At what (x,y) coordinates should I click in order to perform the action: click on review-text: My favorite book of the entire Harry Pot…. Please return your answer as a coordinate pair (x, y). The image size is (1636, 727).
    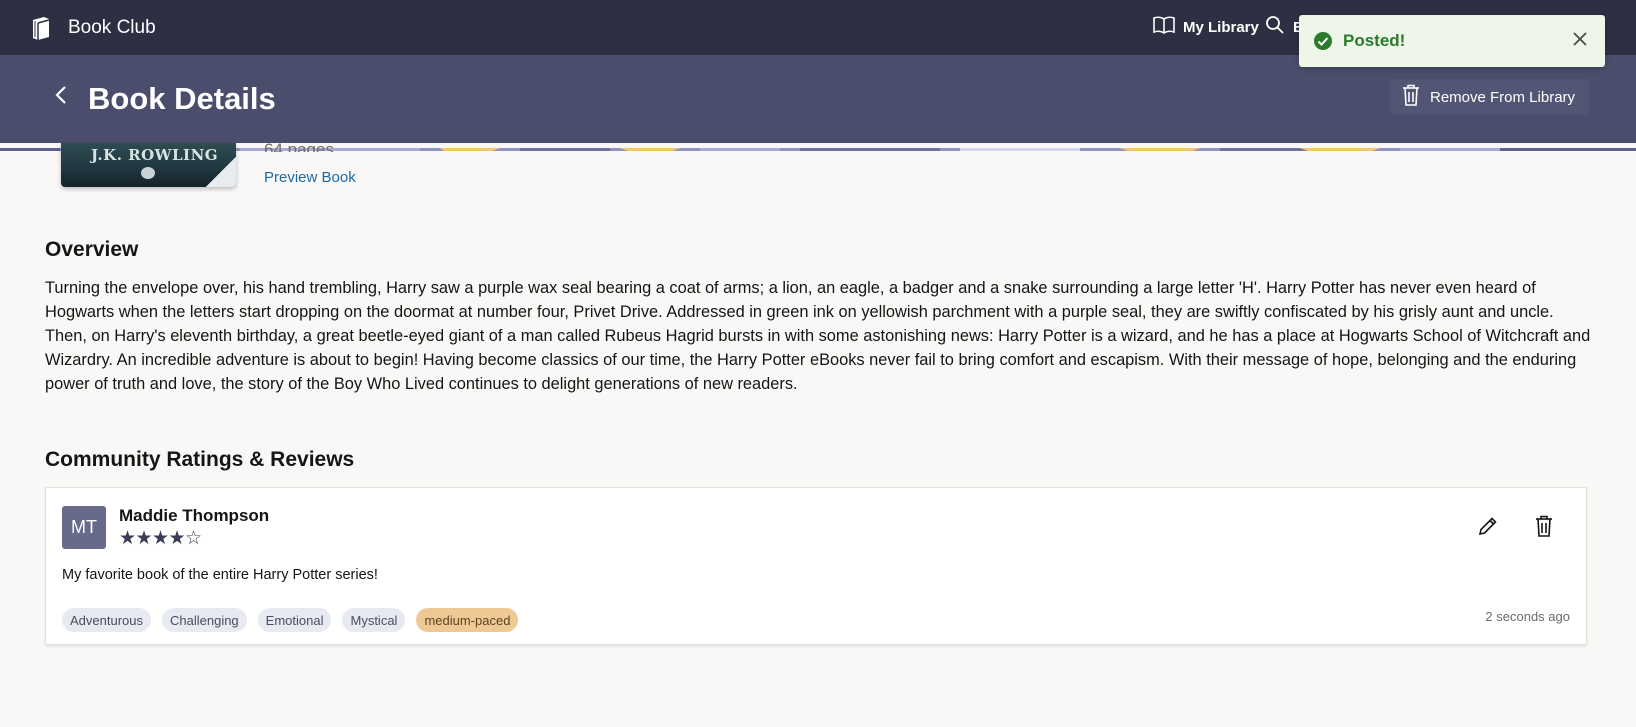
    Looking at the image, I should click on (220, 575).